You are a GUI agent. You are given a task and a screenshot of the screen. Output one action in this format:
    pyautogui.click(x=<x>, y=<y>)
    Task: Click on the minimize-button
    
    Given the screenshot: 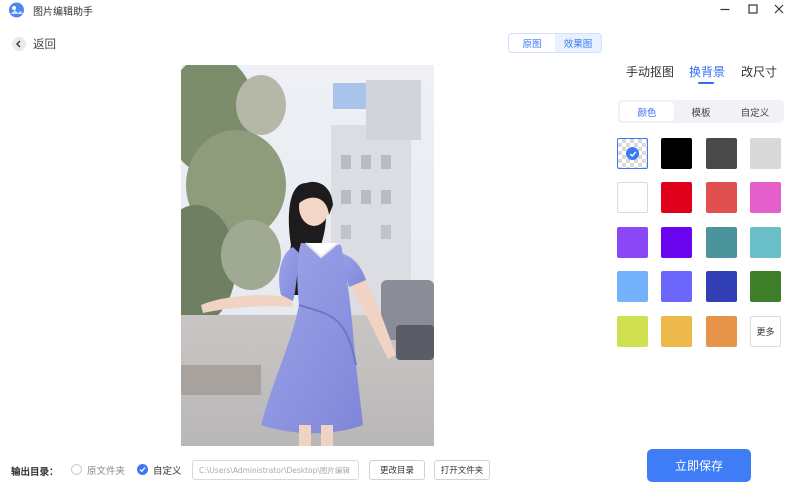 What is the action you would take?
    pyautogui.click(x=725, y=9)
    